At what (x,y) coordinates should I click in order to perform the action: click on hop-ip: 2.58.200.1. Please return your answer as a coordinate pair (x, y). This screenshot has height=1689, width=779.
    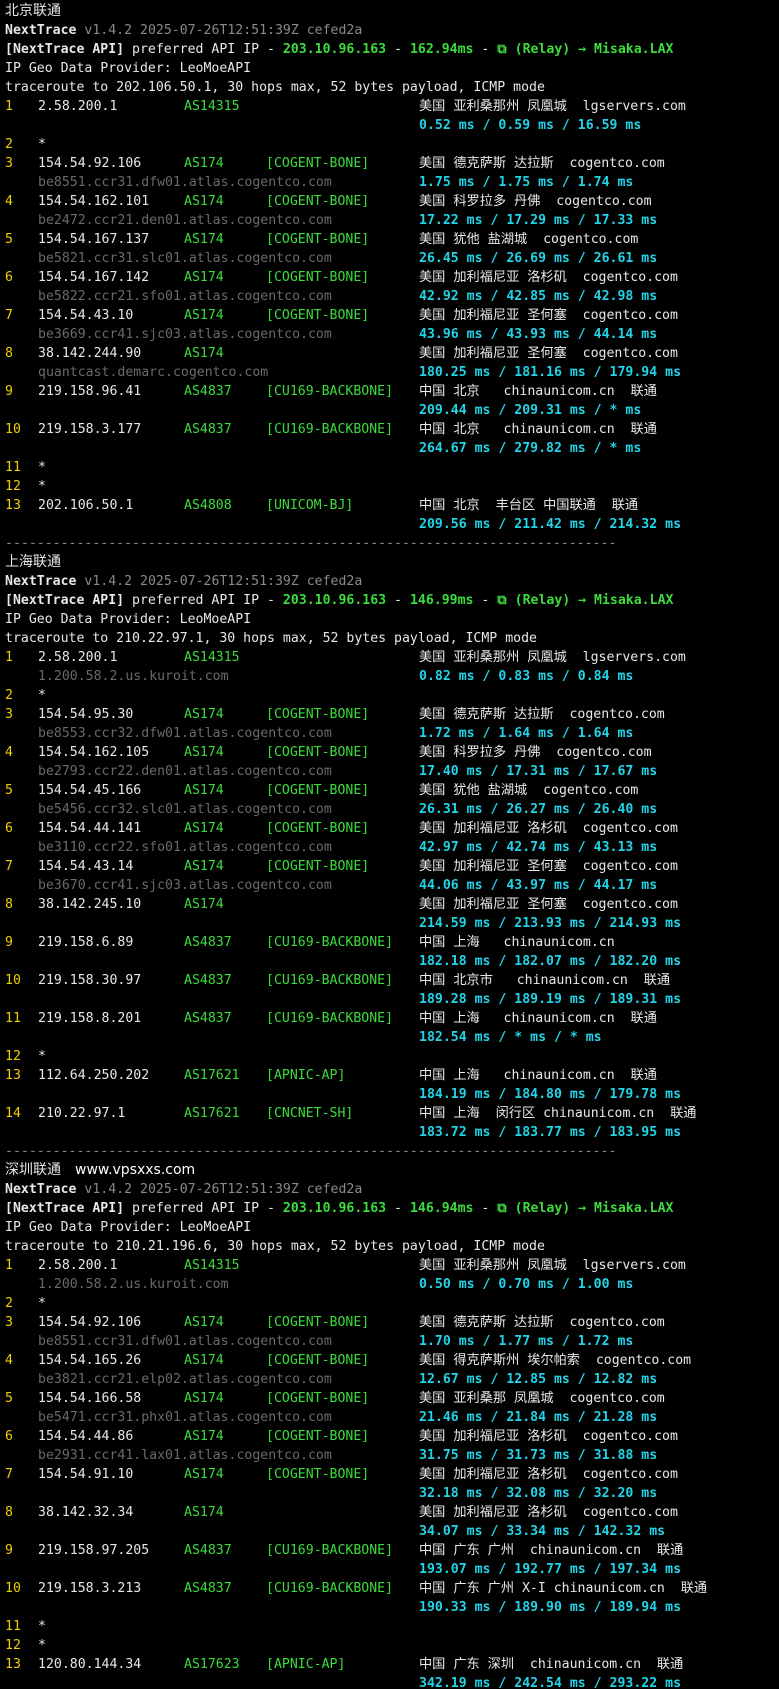
    Looking at the image, I should click on (78, 657).